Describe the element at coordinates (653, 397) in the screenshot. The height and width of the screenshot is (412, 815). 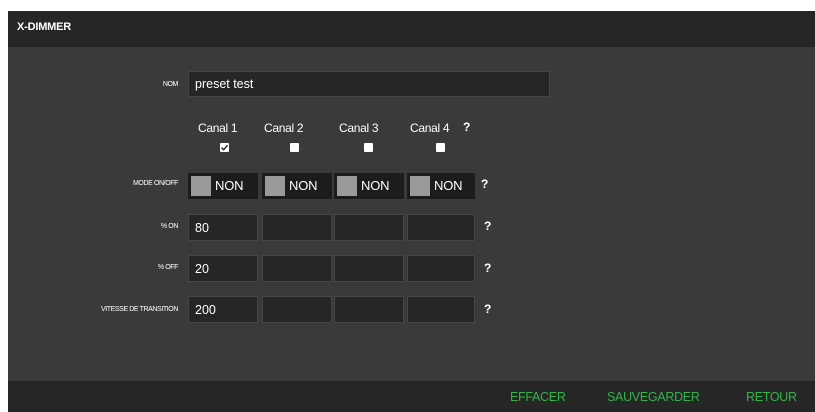
I see `sauvegarder-button: SAUVEGARDER` at that location.